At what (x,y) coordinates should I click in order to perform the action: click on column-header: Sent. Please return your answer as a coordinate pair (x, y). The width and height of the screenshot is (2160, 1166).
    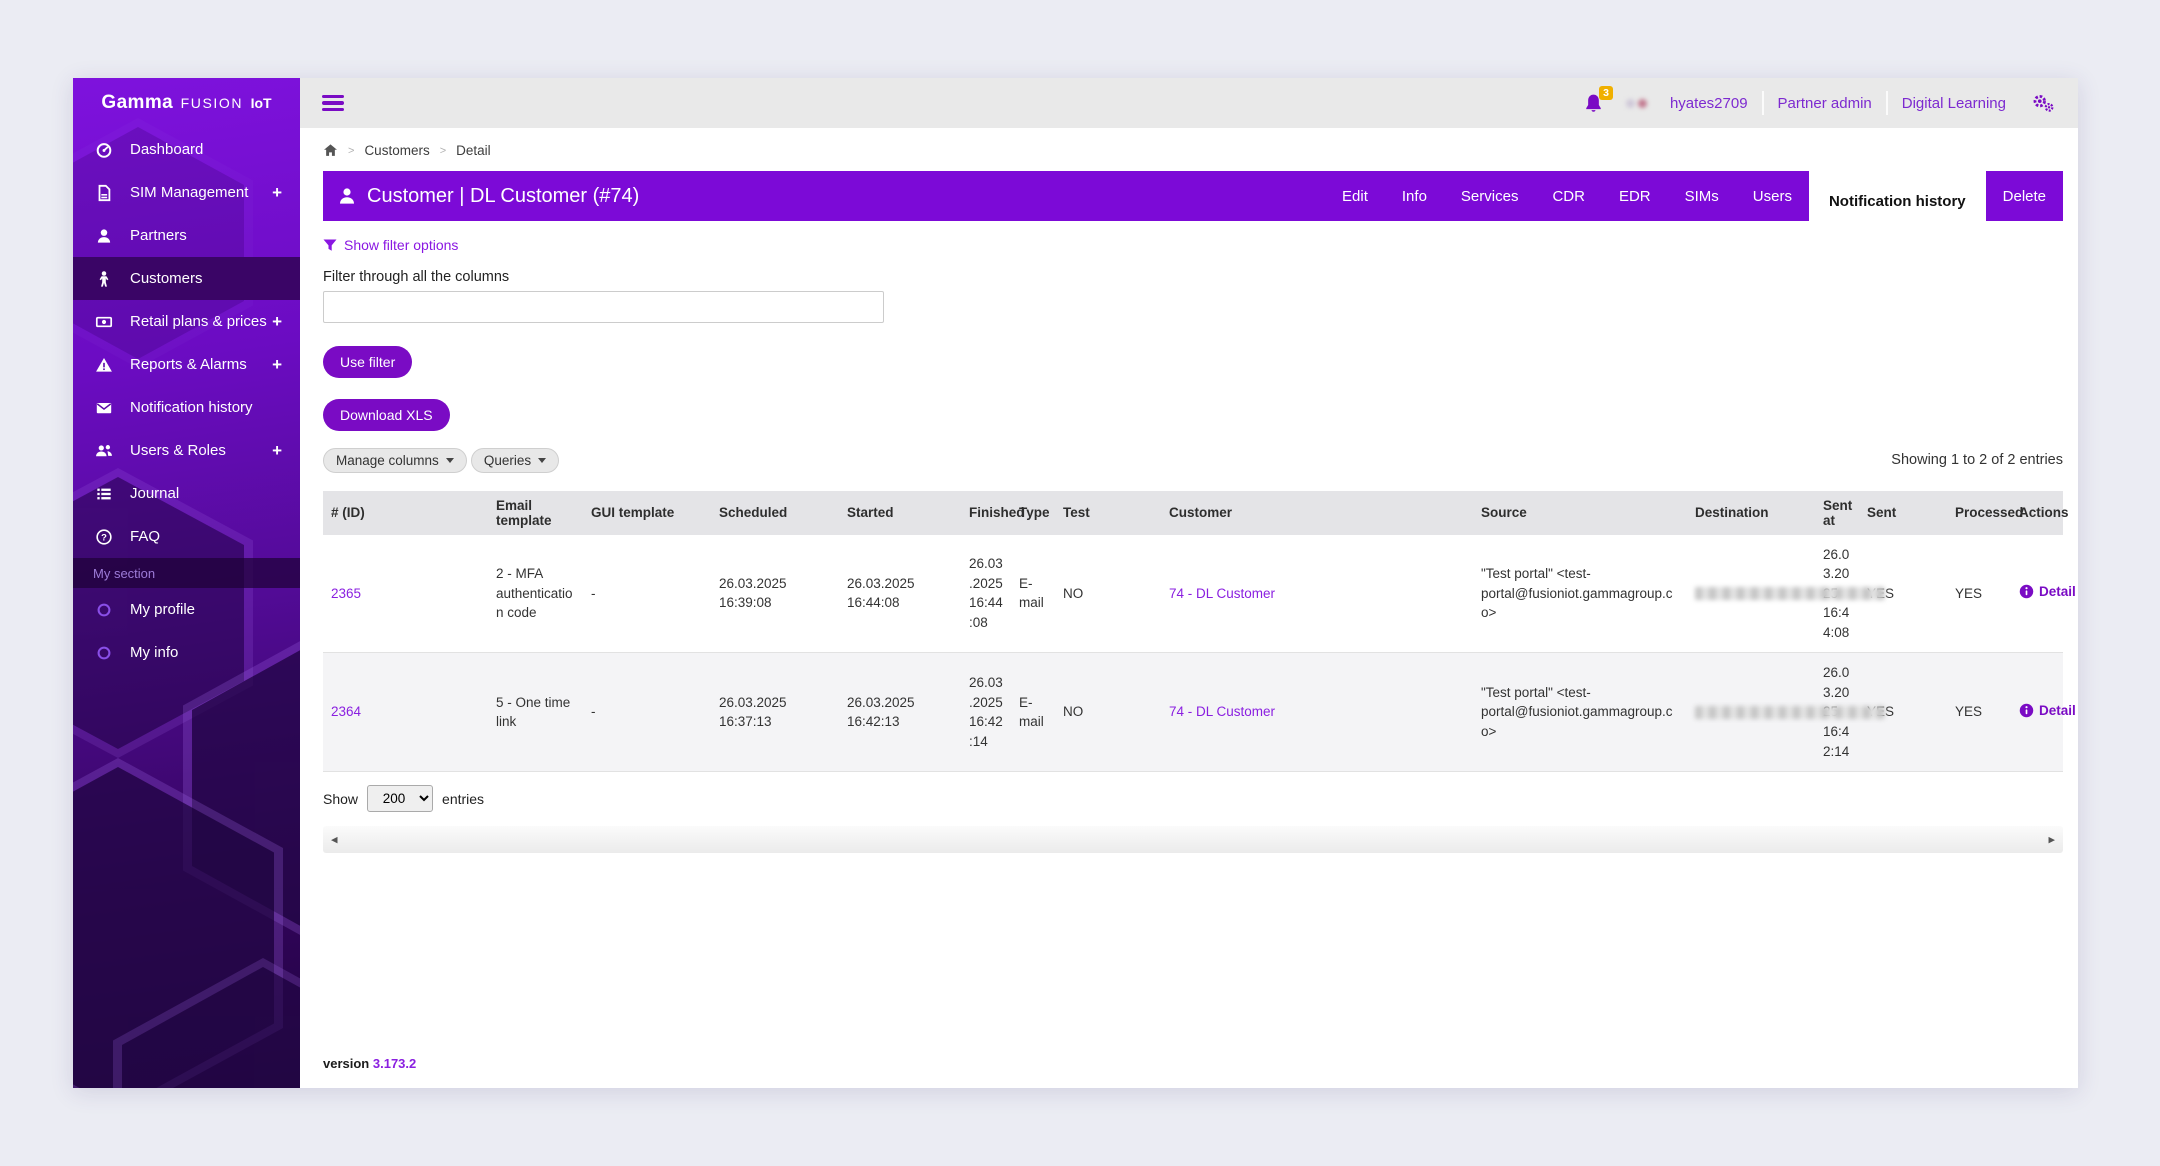
    Looking at the image, I should click on (1903, 512).